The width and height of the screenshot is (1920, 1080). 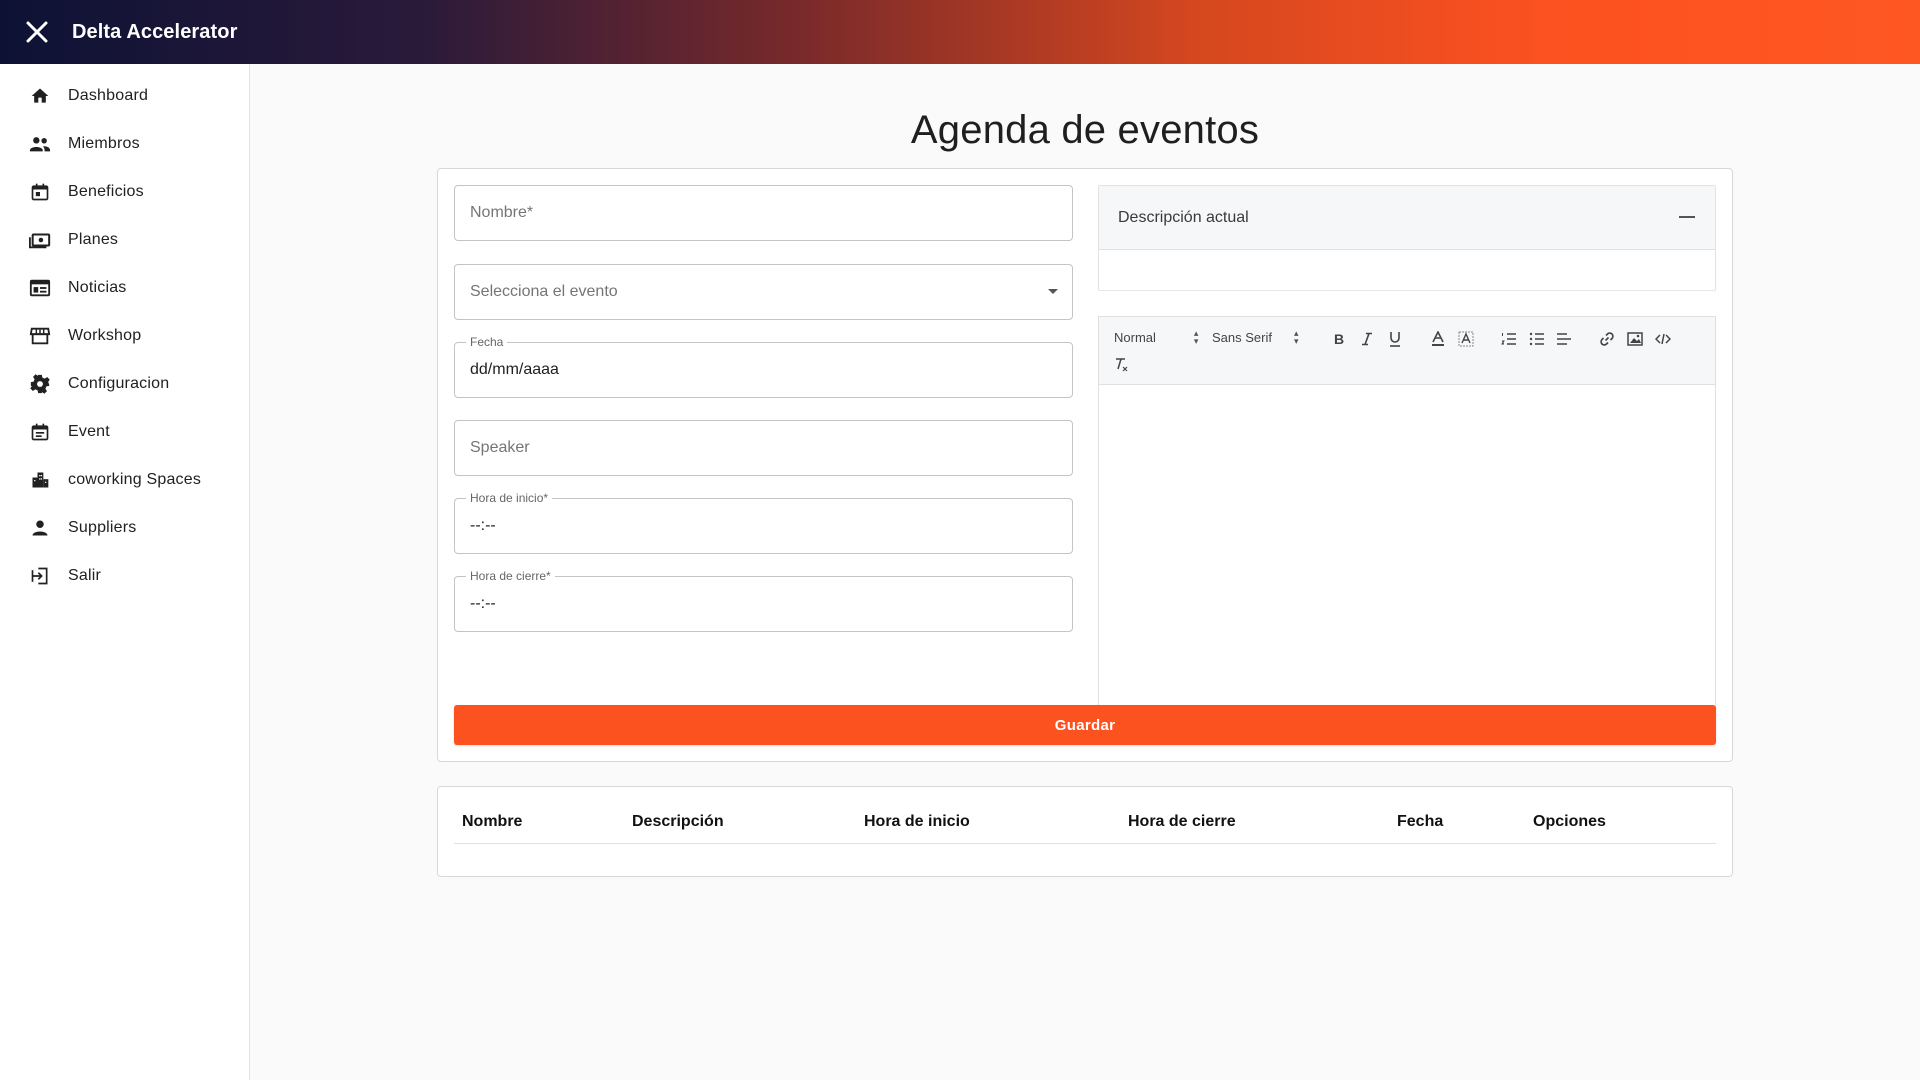 I want to click on sidebar-item-label: Planes, so click(x=93, y=239).